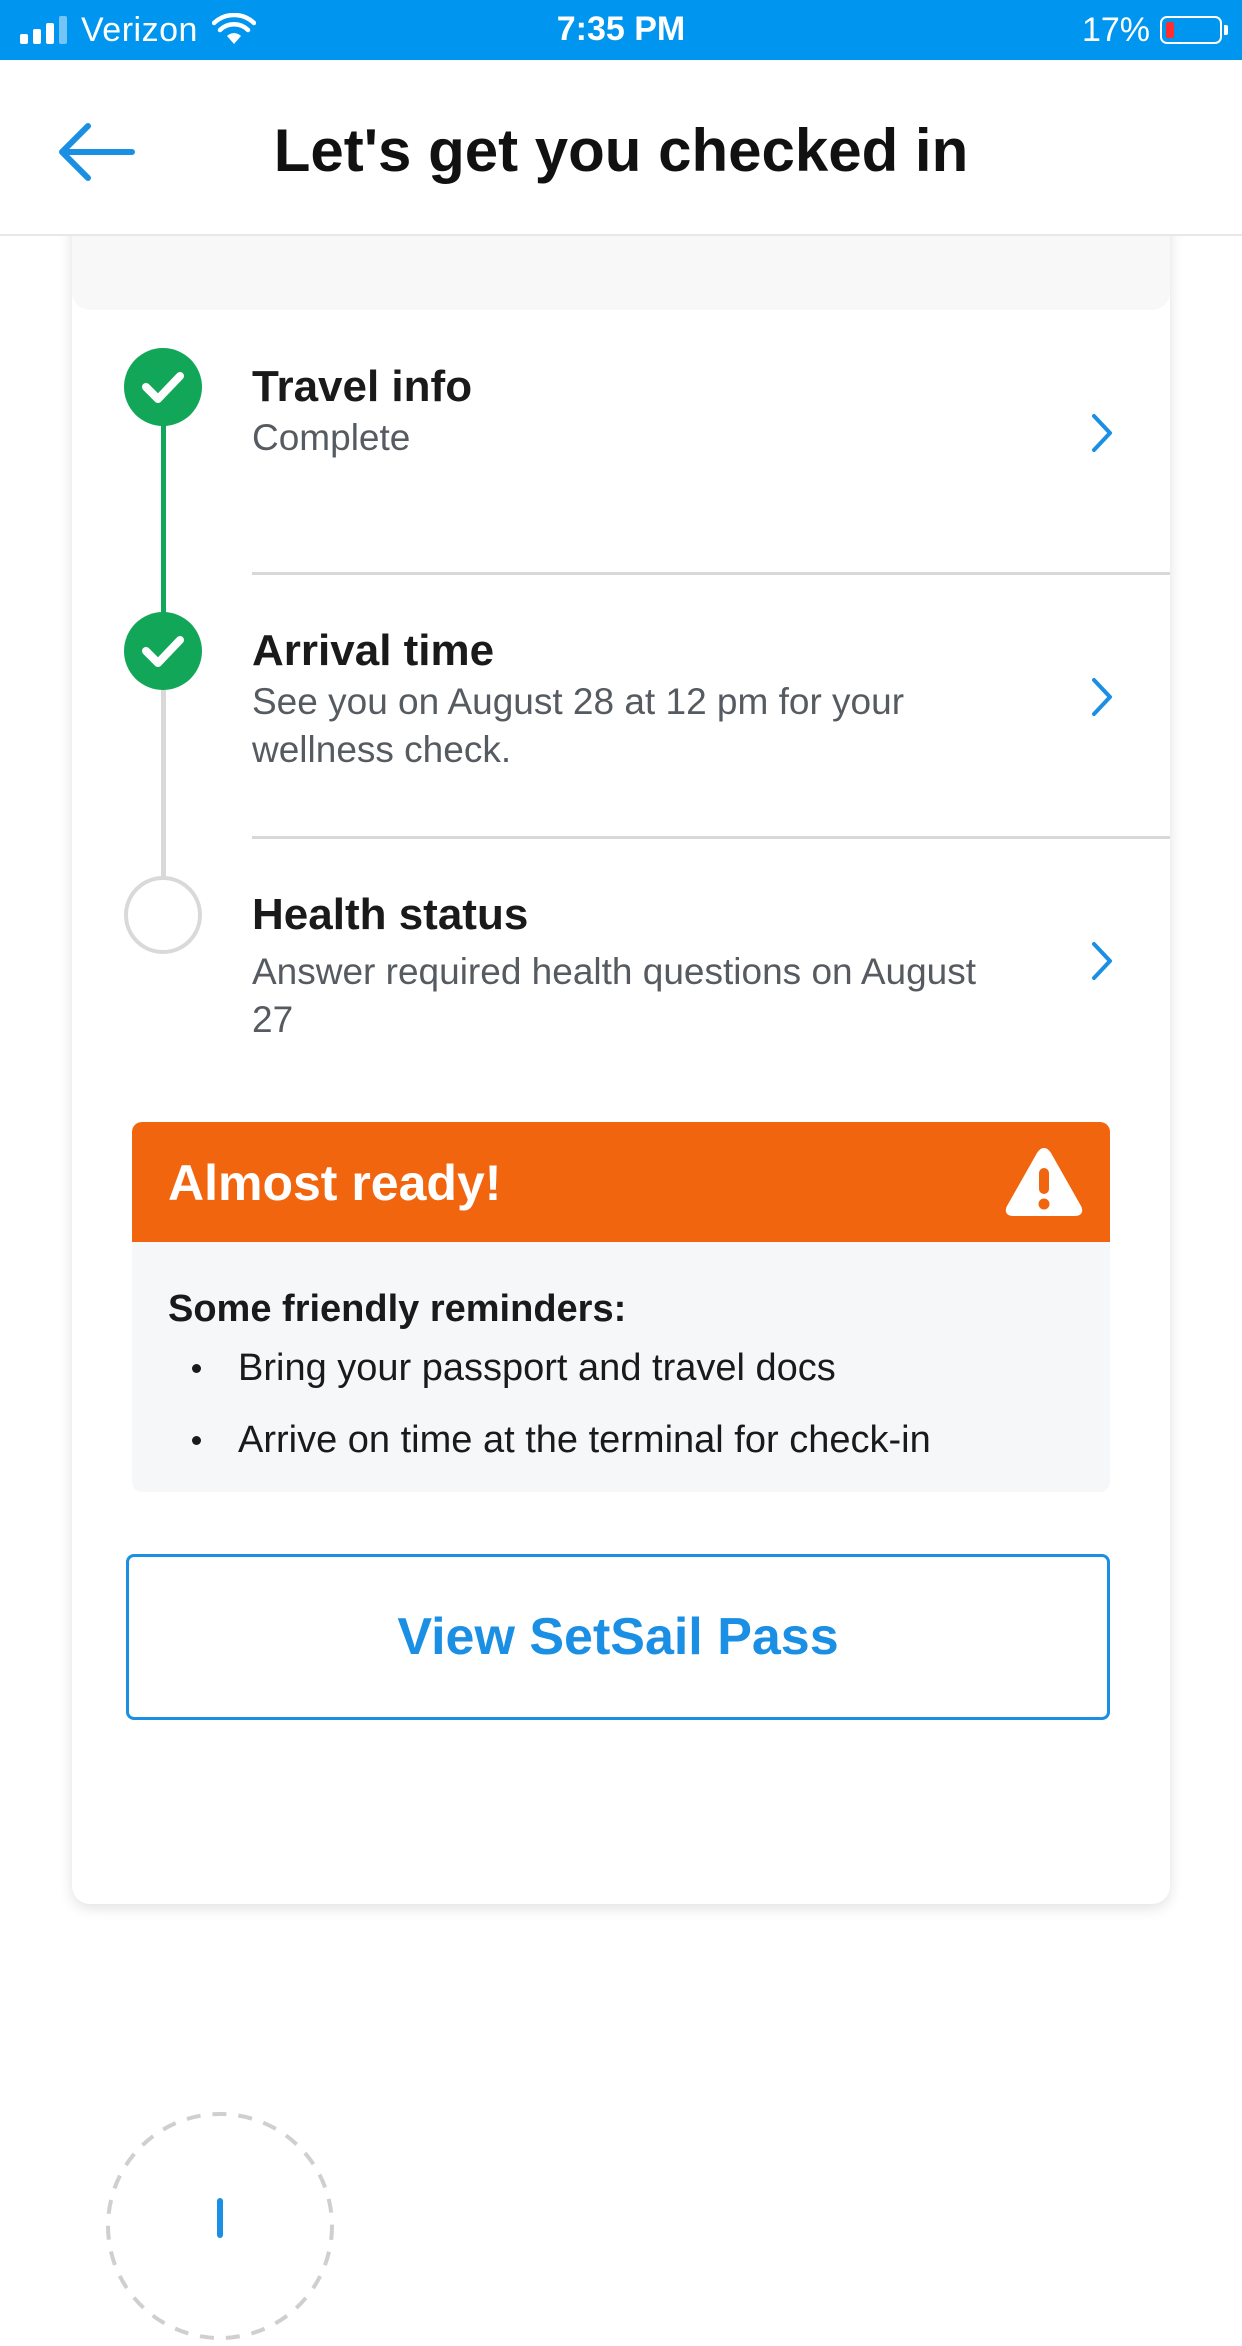  What do you see at coordinates (618, 1637) in the screenshot?
I see `view-setsail-pass-button: View SetSail Pass` at bounding box center [618, 1637].